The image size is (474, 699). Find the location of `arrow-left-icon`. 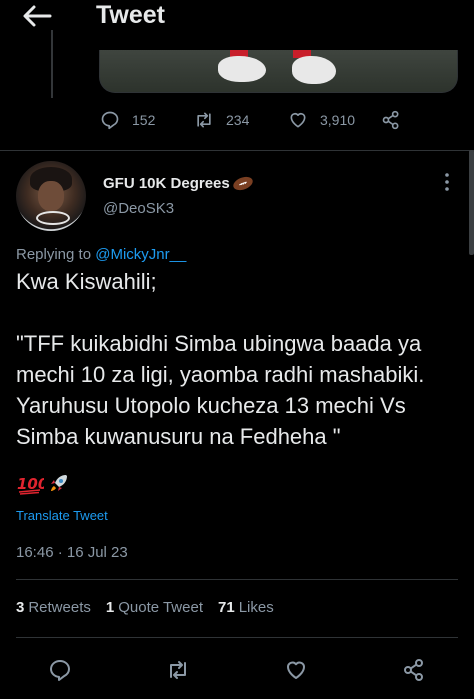

arrow-left-icon is located at coordinates (37, 16).